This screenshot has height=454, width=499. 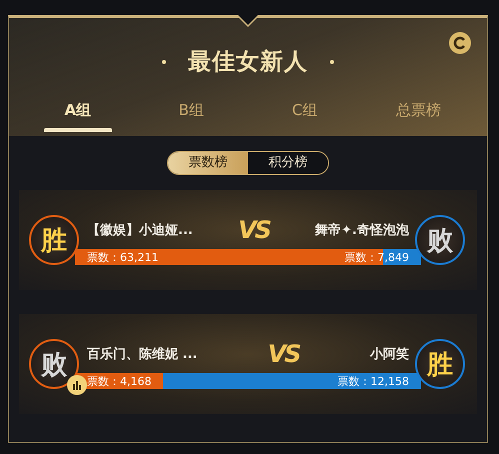 I want to click on ranking-toggle: 票数榜, so click(x=208, y=163).